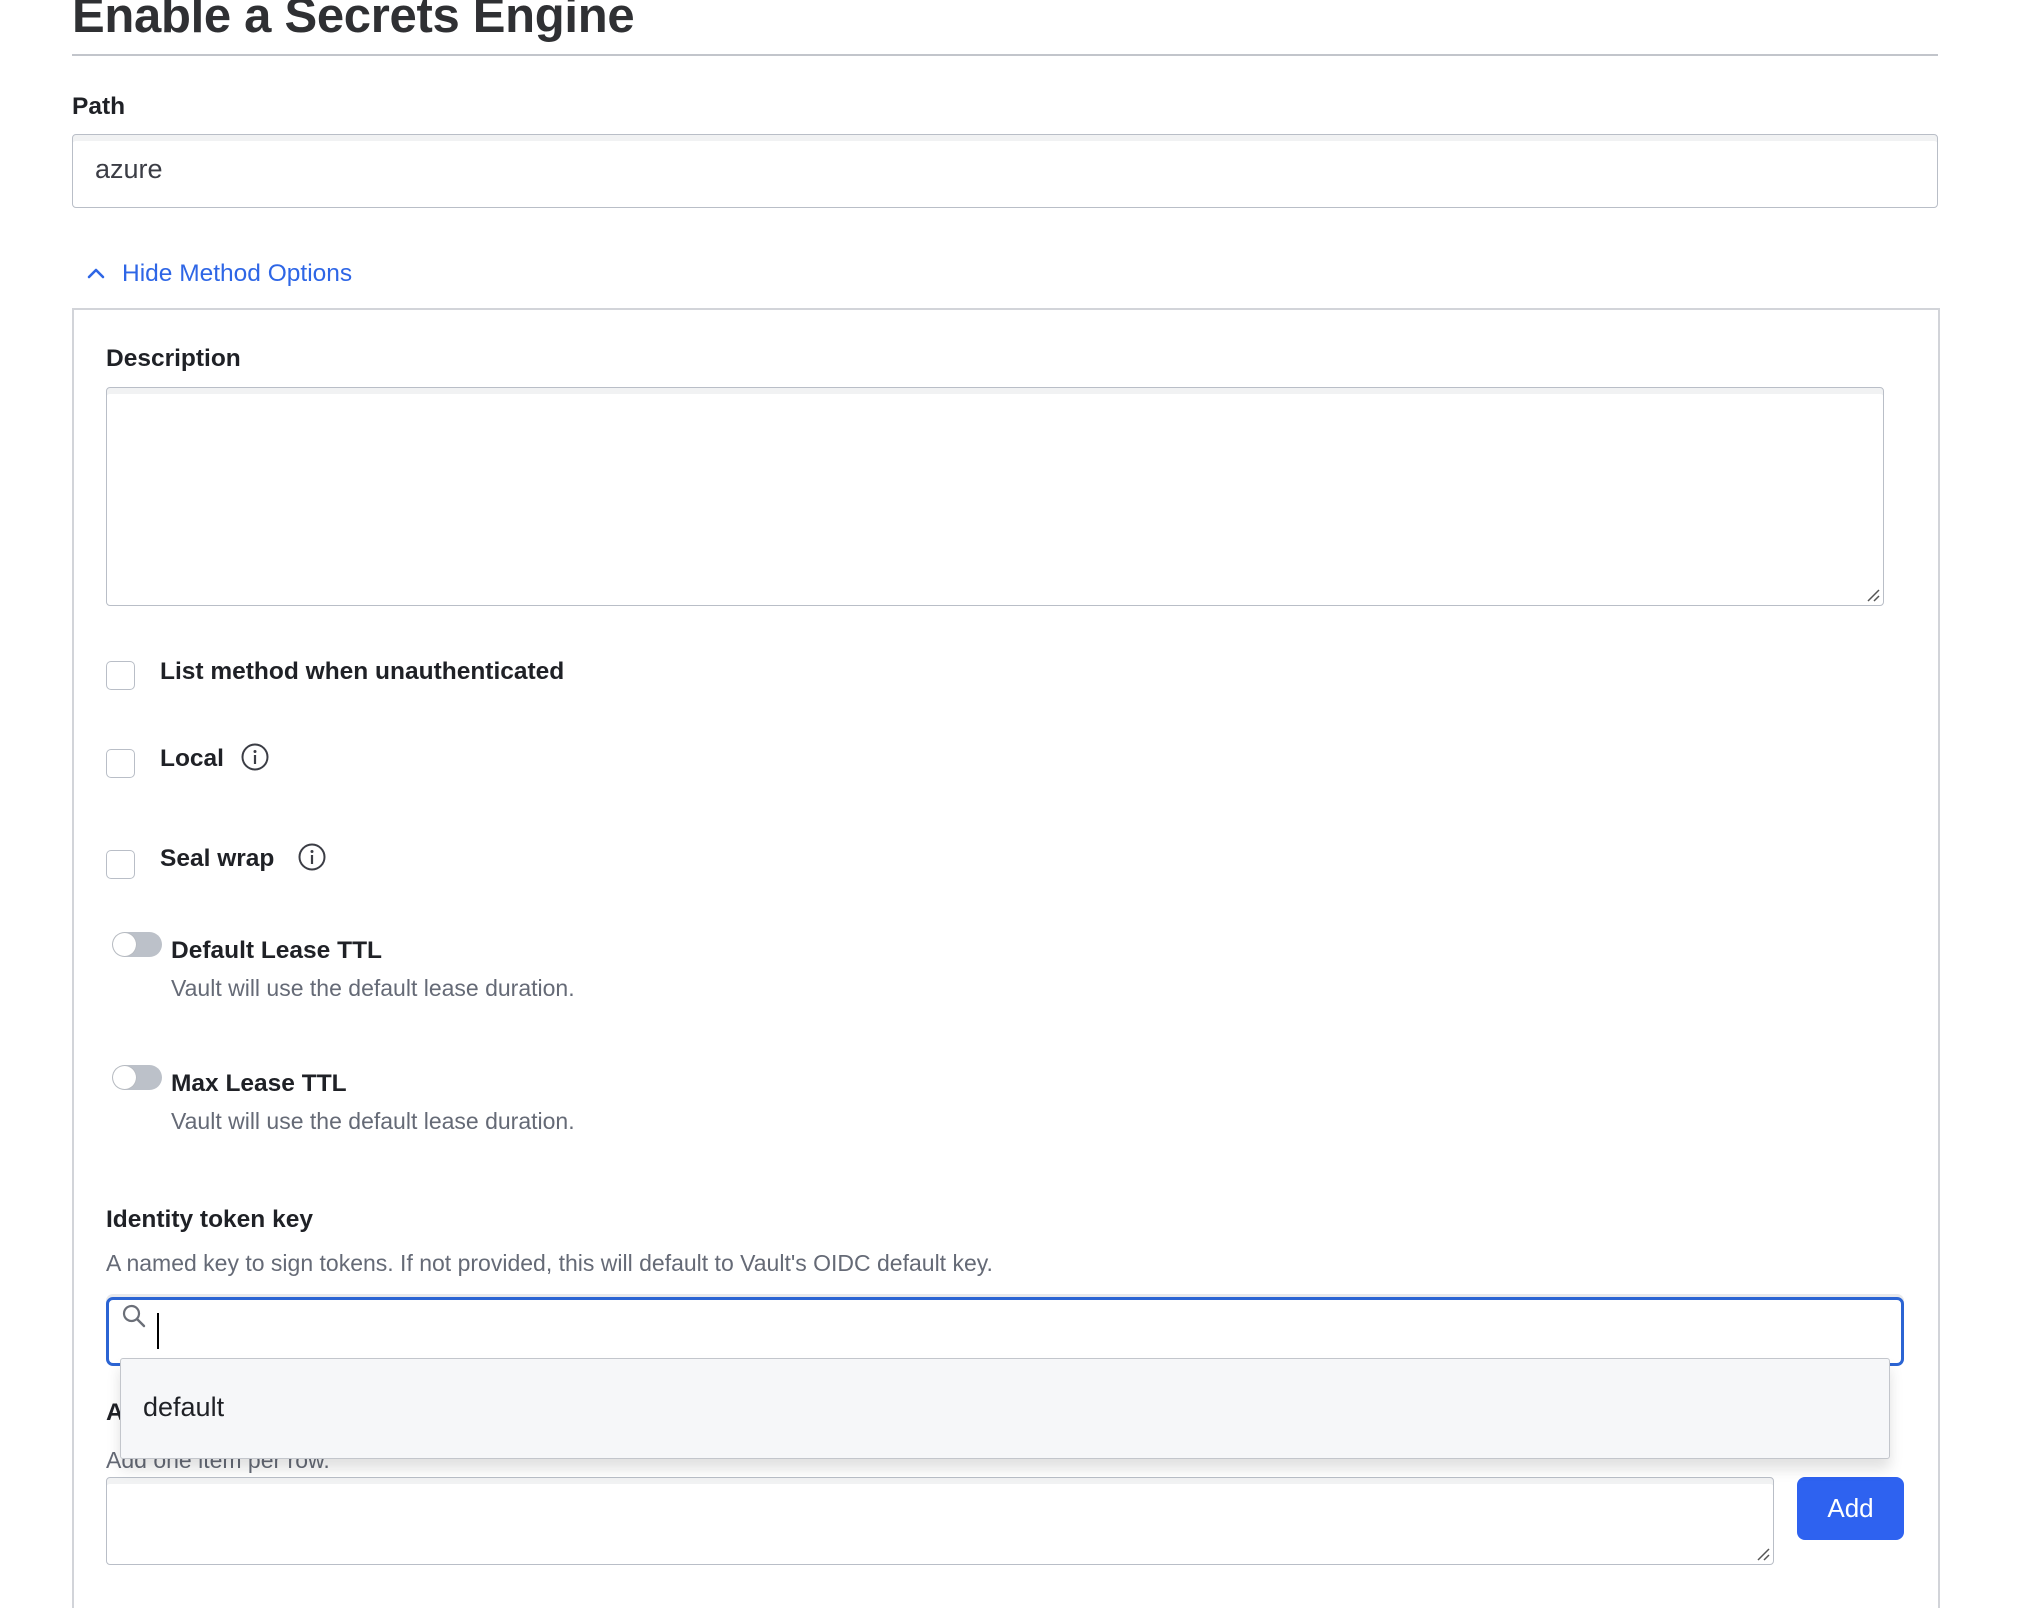 This screenshot has height=1608, width=2020. I want to click on path-input-value: azure, so click(129, 169).